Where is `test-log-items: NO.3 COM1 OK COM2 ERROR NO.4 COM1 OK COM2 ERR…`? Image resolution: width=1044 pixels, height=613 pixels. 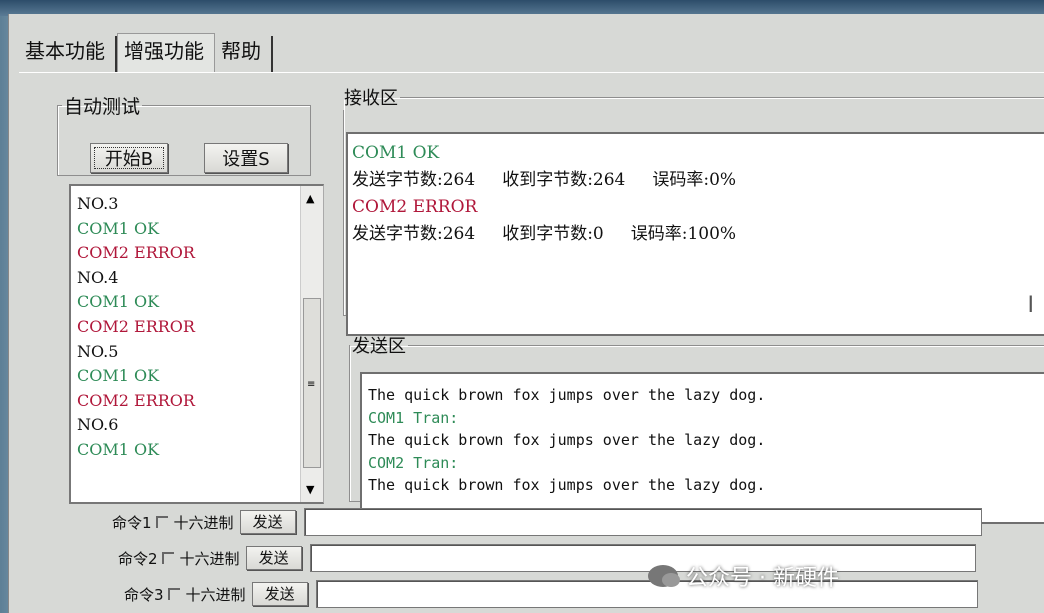
test-log-items: NO.3 COM1 OK COM2 ERROR NO.4 COM1 OK COM2 ERR… is located at coordinates (136, 327).